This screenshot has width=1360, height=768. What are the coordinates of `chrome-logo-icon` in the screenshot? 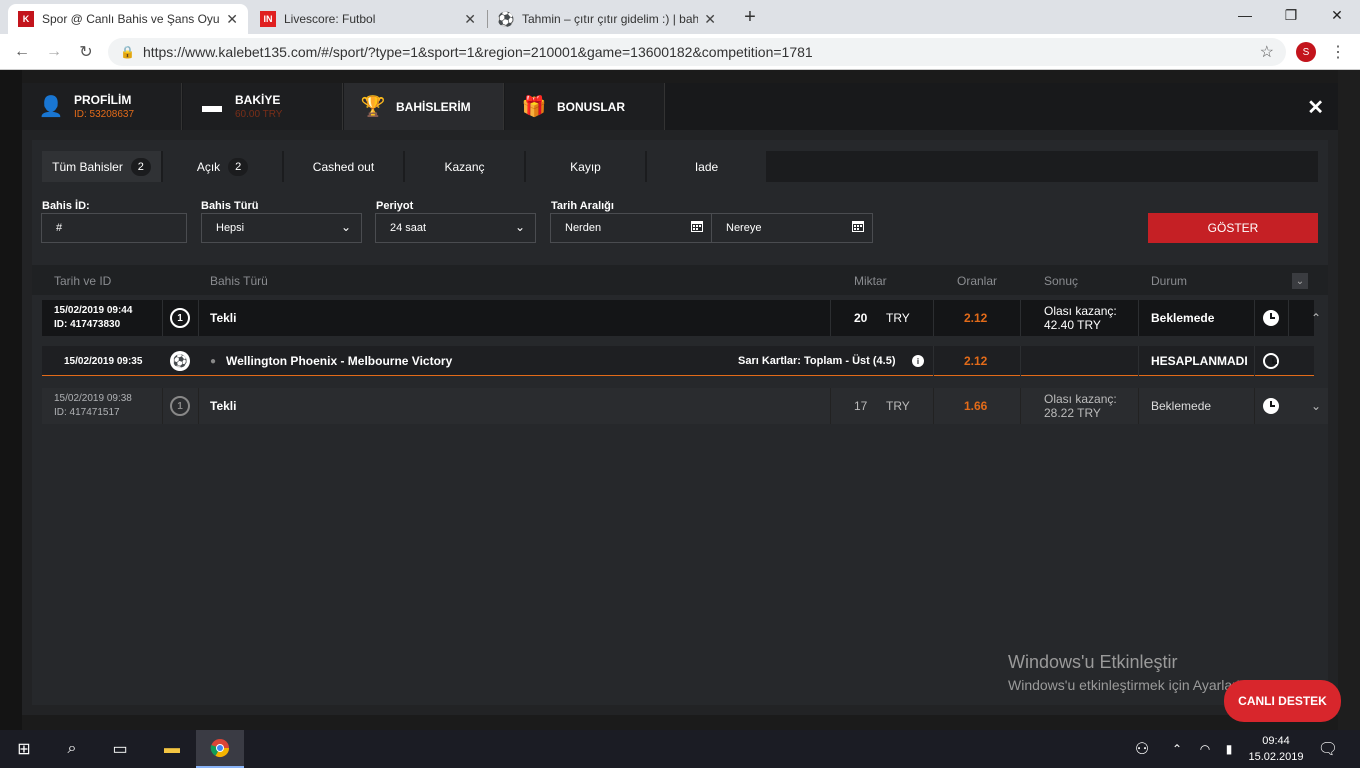 It's located at (219, 748).